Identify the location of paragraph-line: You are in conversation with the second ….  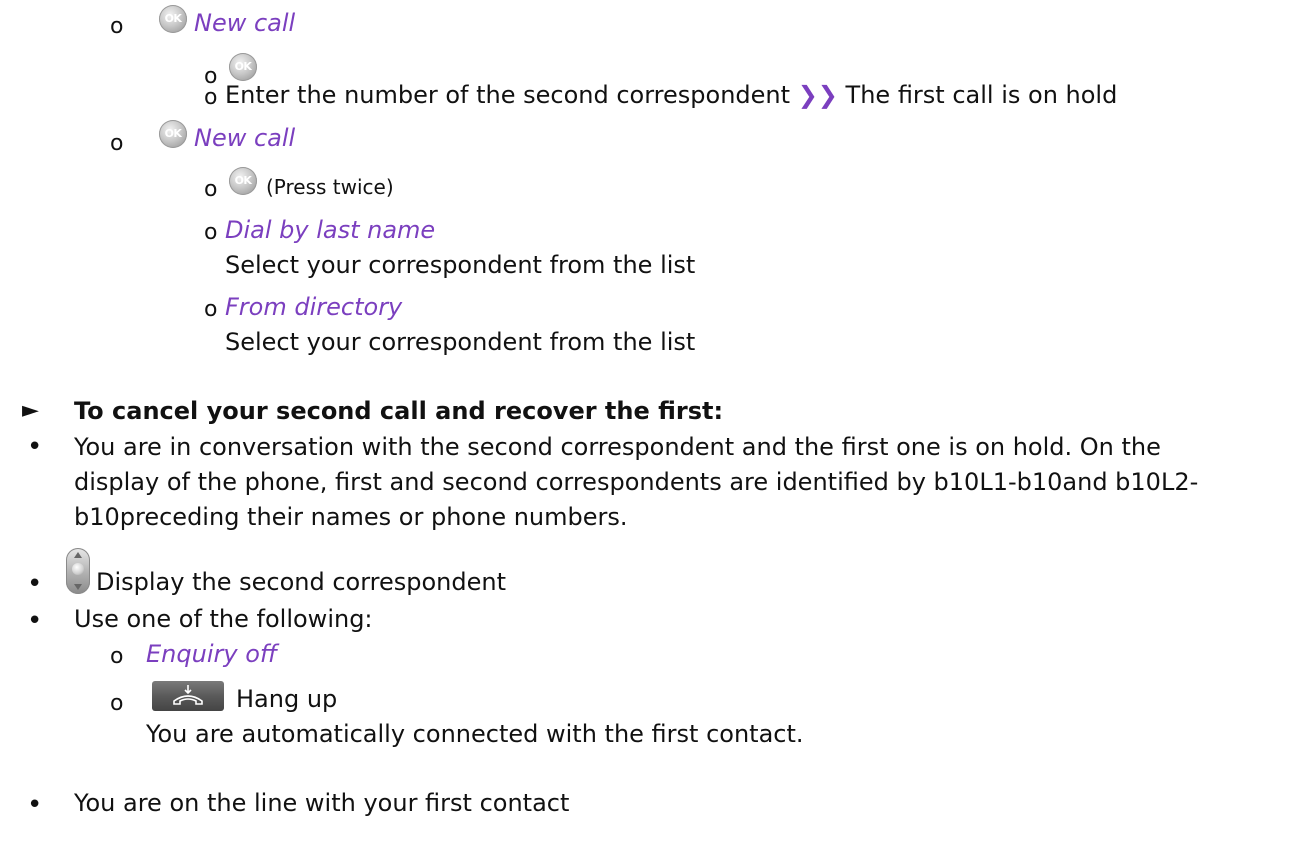
(617, 447).